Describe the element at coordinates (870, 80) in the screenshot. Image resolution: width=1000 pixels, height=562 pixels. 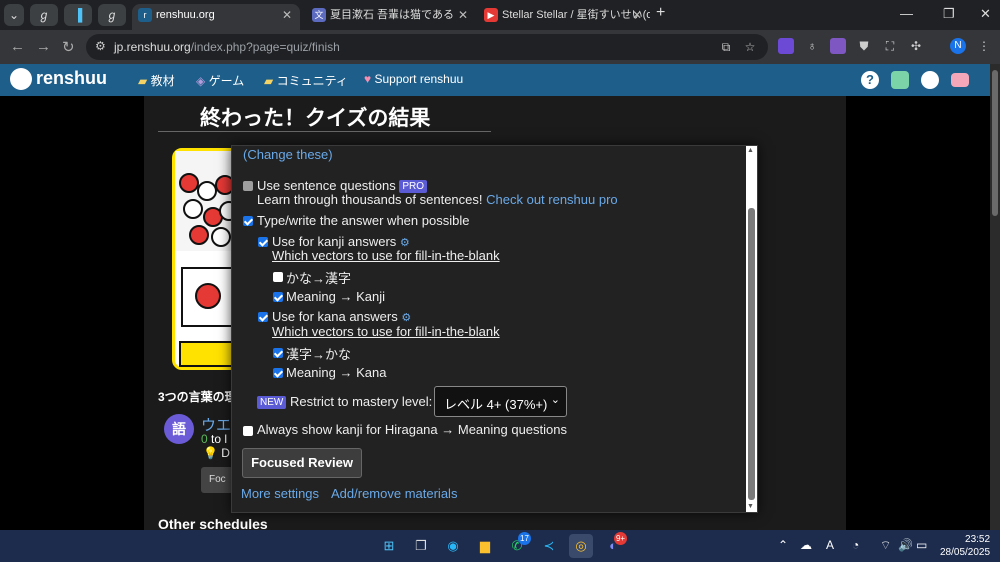
I see `help-icon: ?` at that location.